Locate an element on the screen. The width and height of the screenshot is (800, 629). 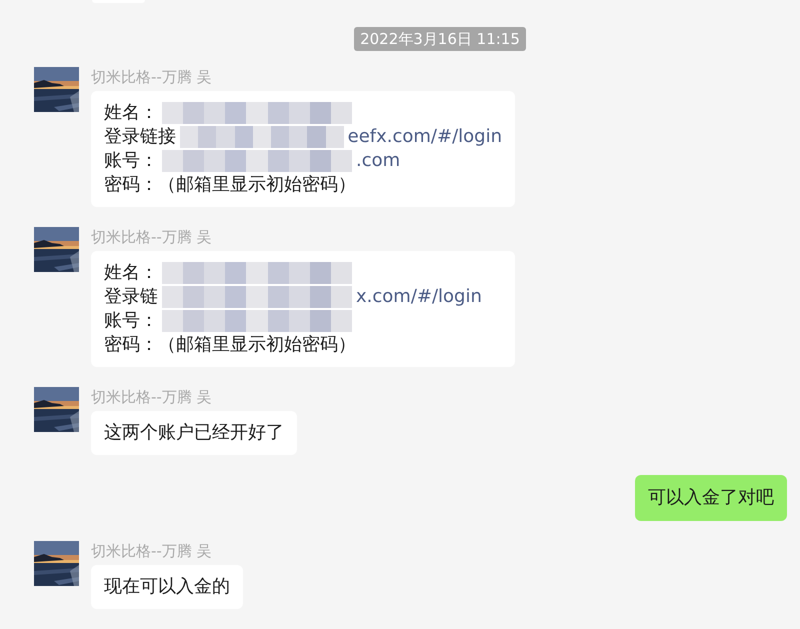
timestamp: 2022年3月16日 11:15 is located at coordinates (440, 39).